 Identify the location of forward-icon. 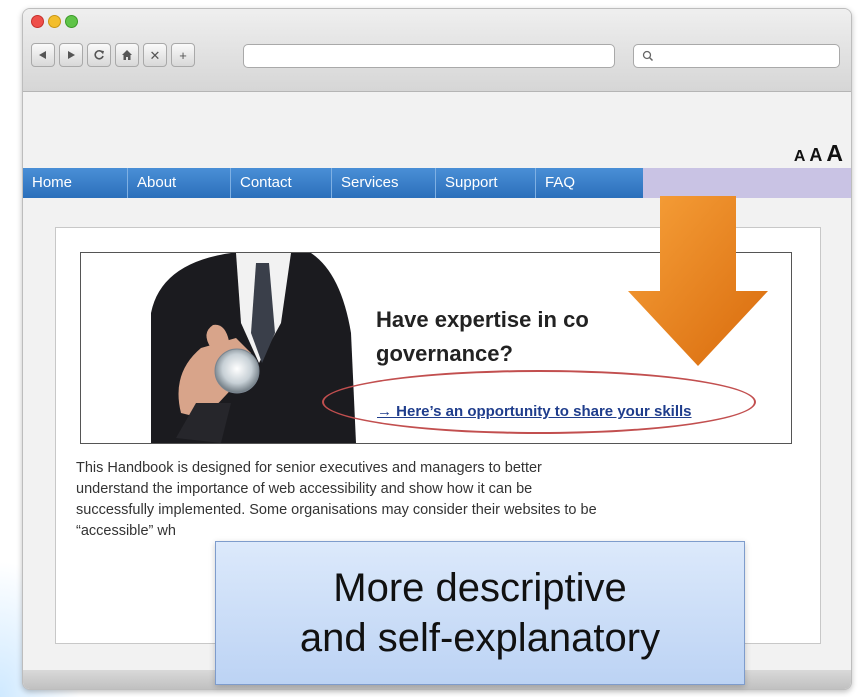
(71, 55).